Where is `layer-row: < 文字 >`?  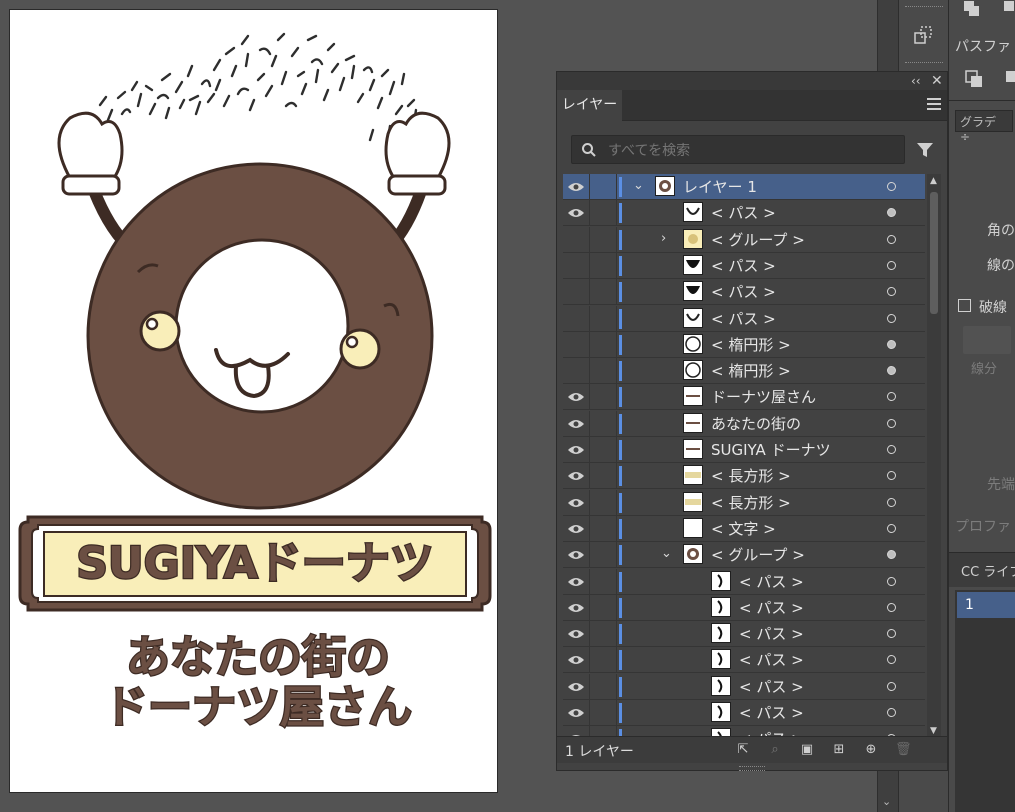 layer-row: < 文字 > is located at coordinates (744, 528).